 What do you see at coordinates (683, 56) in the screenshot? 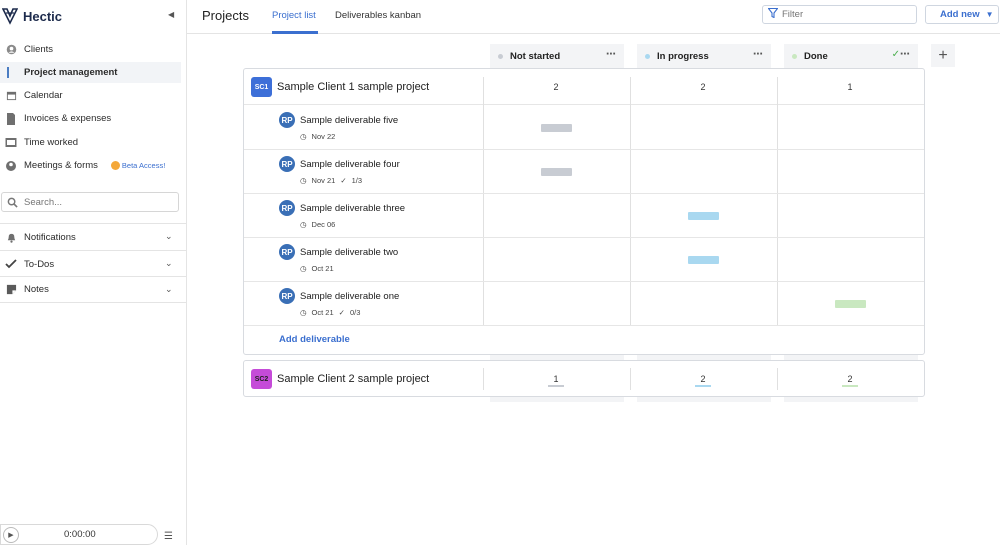
I see `column-label: In progress` at bounding box center [683, 56].